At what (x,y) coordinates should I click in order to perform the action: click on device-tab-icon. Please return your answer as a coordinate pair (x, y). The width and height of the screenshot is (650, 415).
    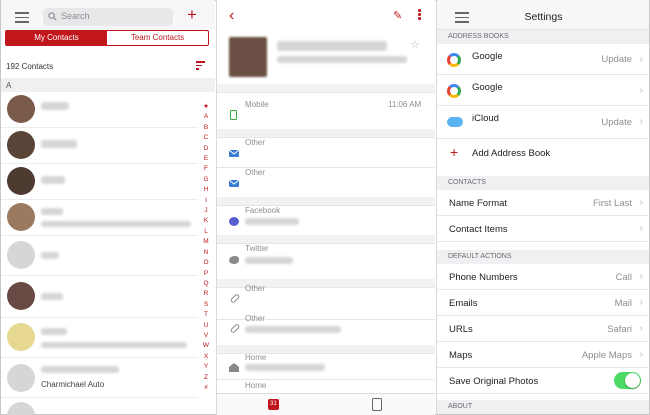
    Looking at the image, I should click on (377, 404).